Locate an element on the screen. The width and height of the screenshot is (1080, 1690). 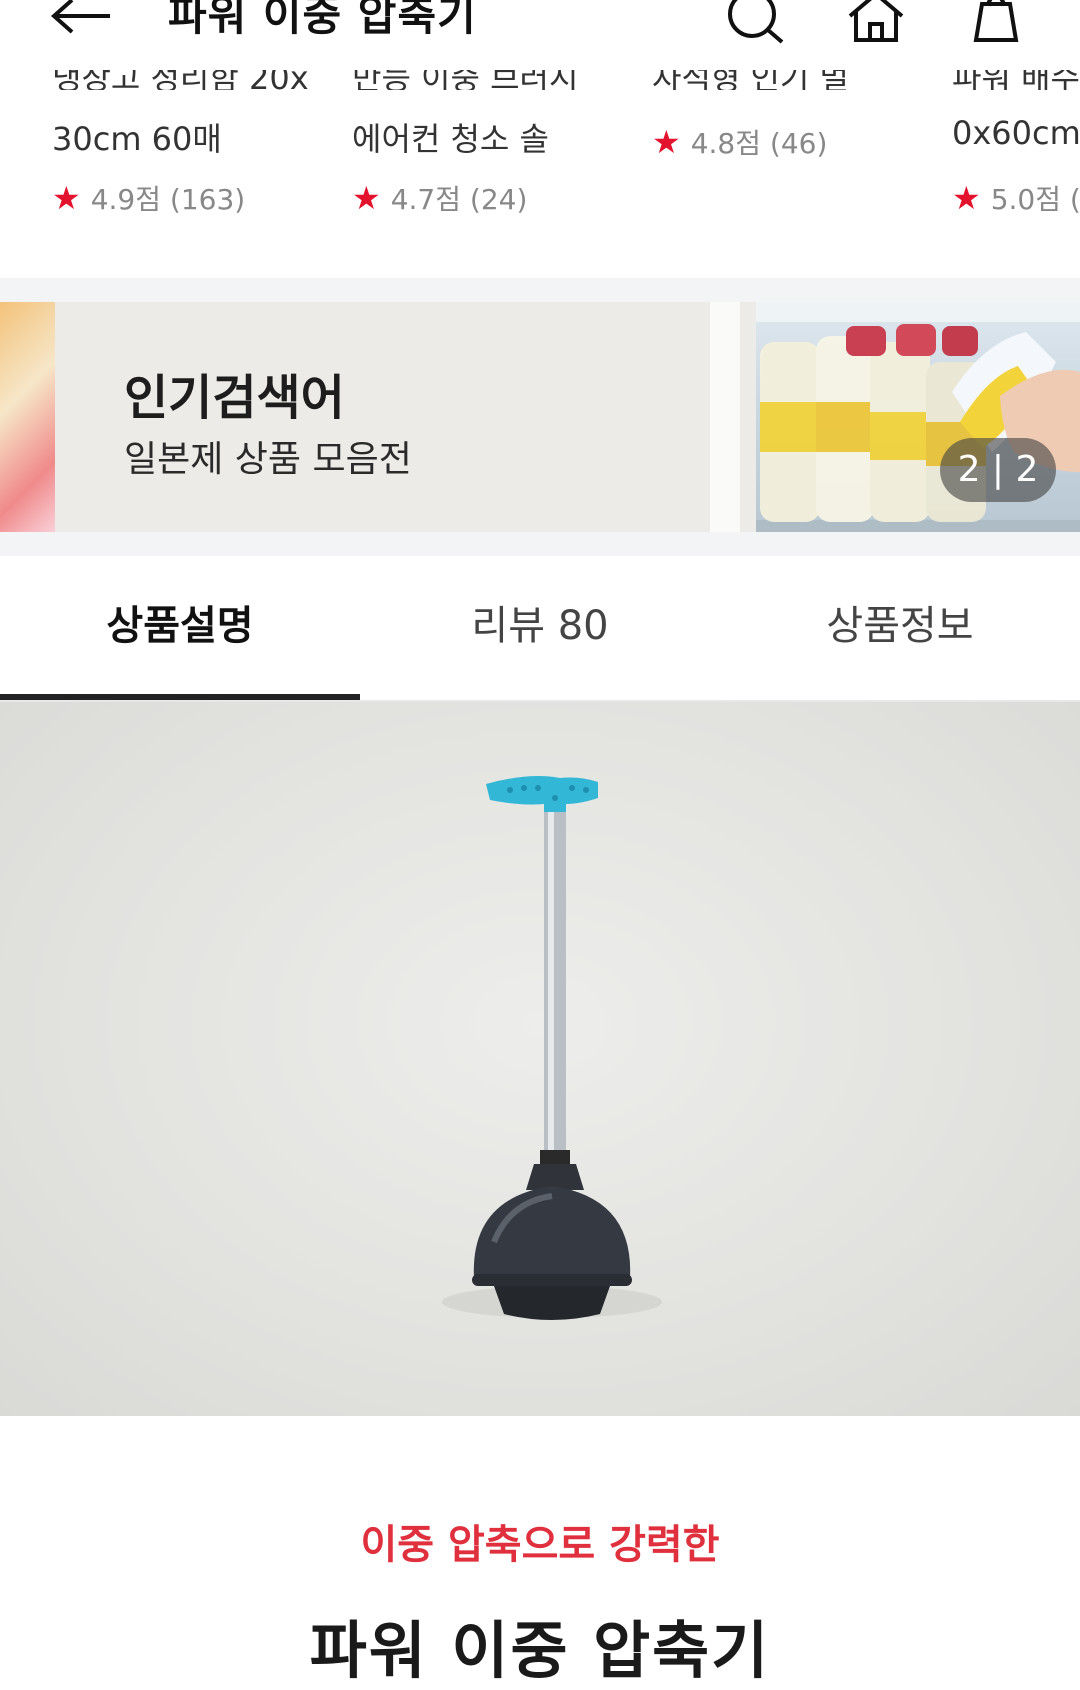
product-card: 만능 이중 브러시 에어컨 청소 솔 ★ 4.7점 (24) is located at coordinates (487, 168).